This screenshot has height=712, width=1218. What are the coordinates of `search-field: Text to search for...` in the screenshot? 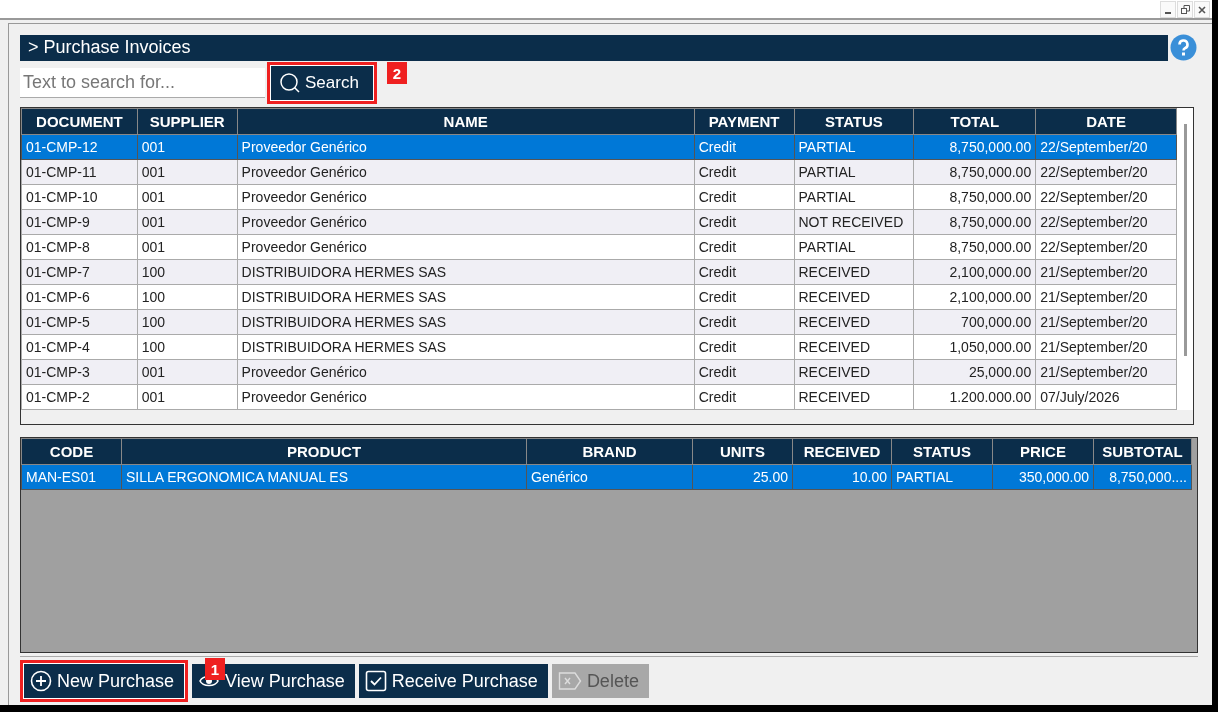 It's located at (142, 83).